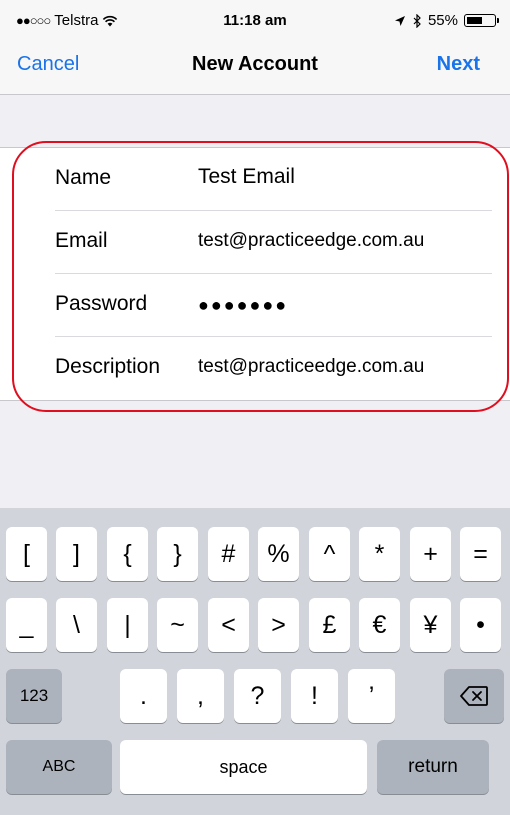  I want to click on battery-icon, so click(481, 20).